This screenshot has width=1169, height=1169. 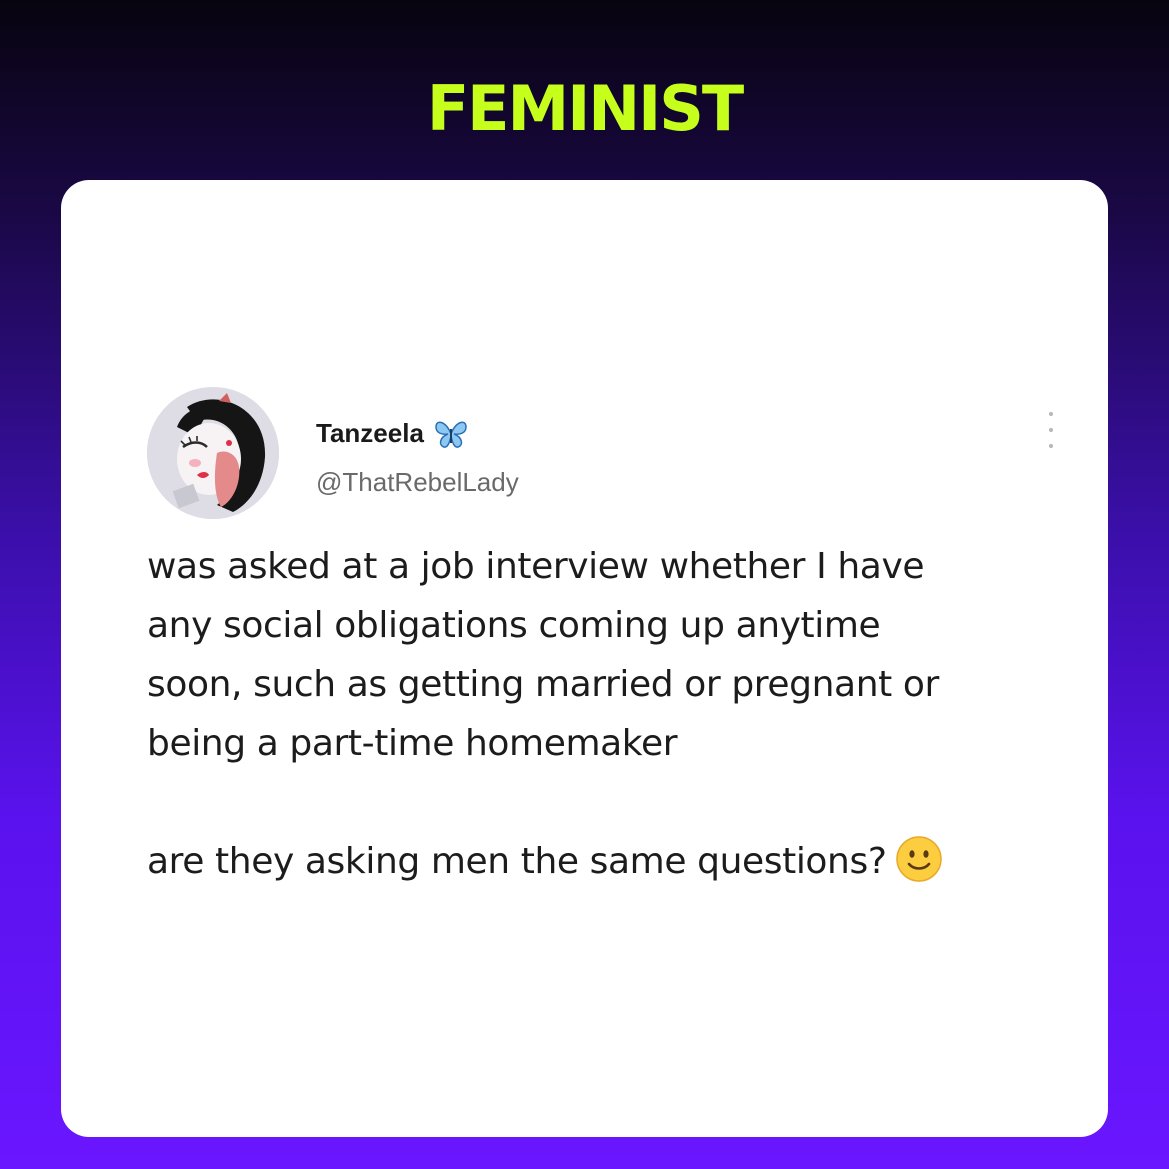 I want to click on butterfly-icon, so click(x=451, y=434).